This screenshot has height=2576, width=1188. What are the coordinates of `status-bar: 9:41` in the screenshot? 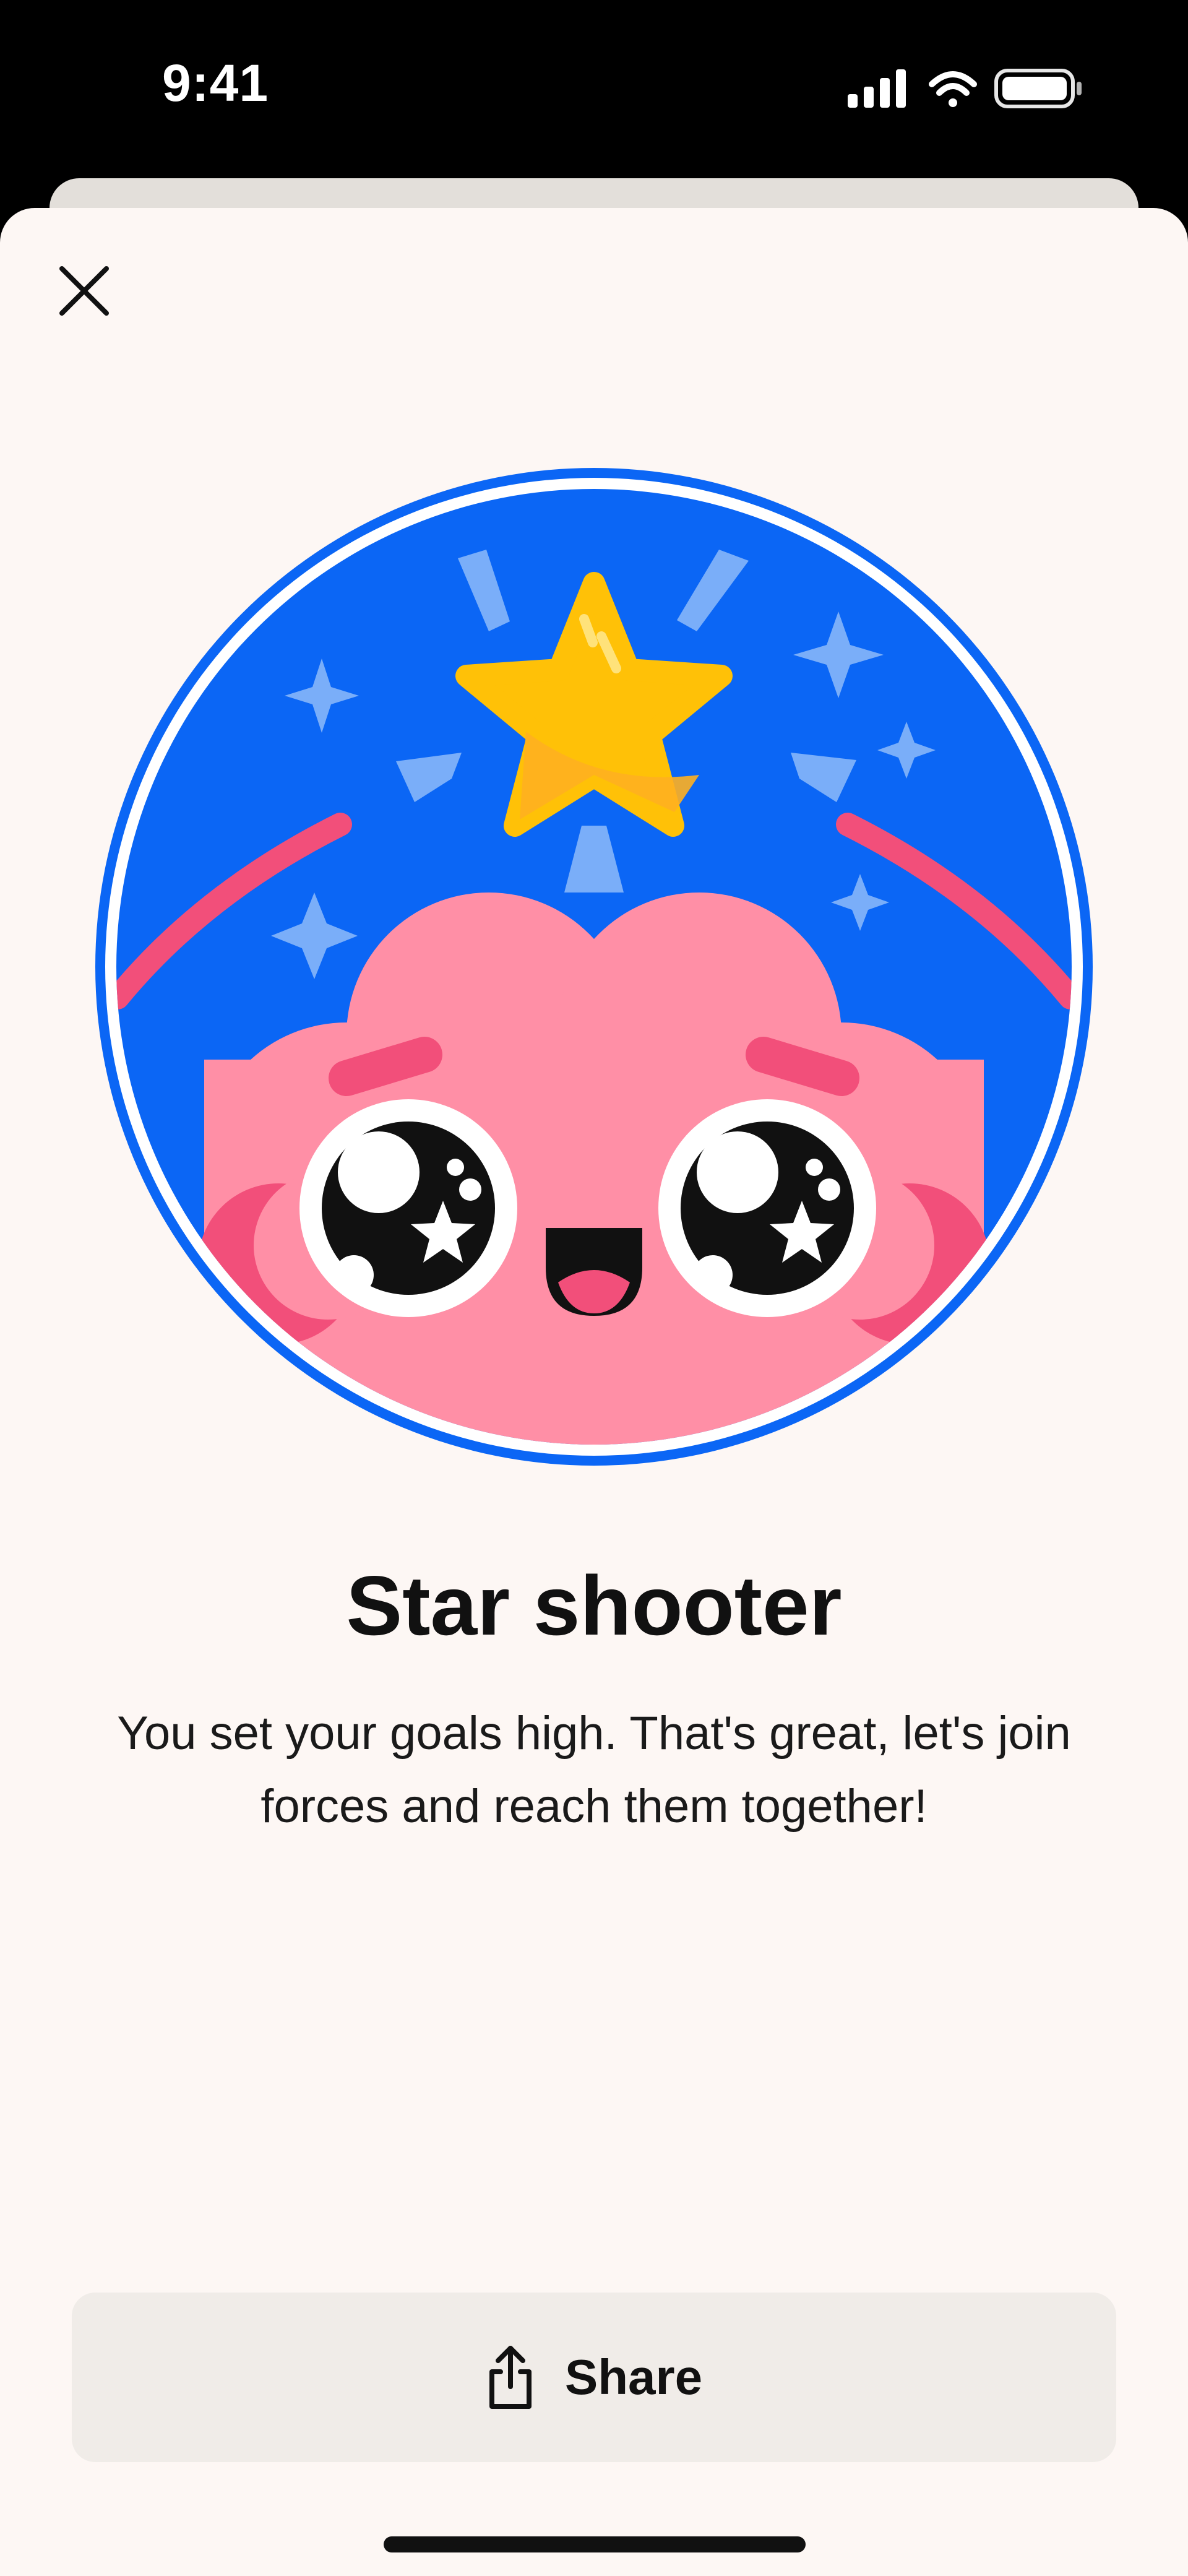 It's located at (594, 89).